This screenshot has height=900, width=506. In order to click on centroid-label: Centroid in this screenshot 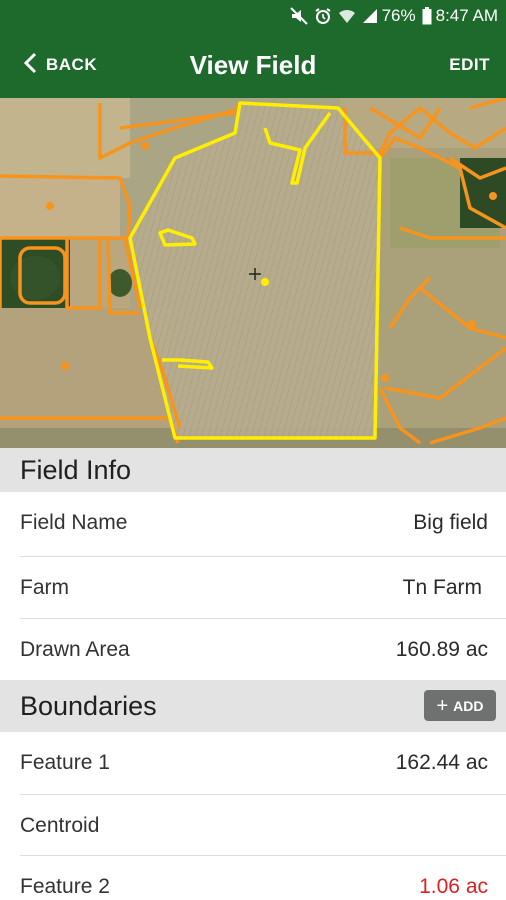, I will do `click(60, 825)`.